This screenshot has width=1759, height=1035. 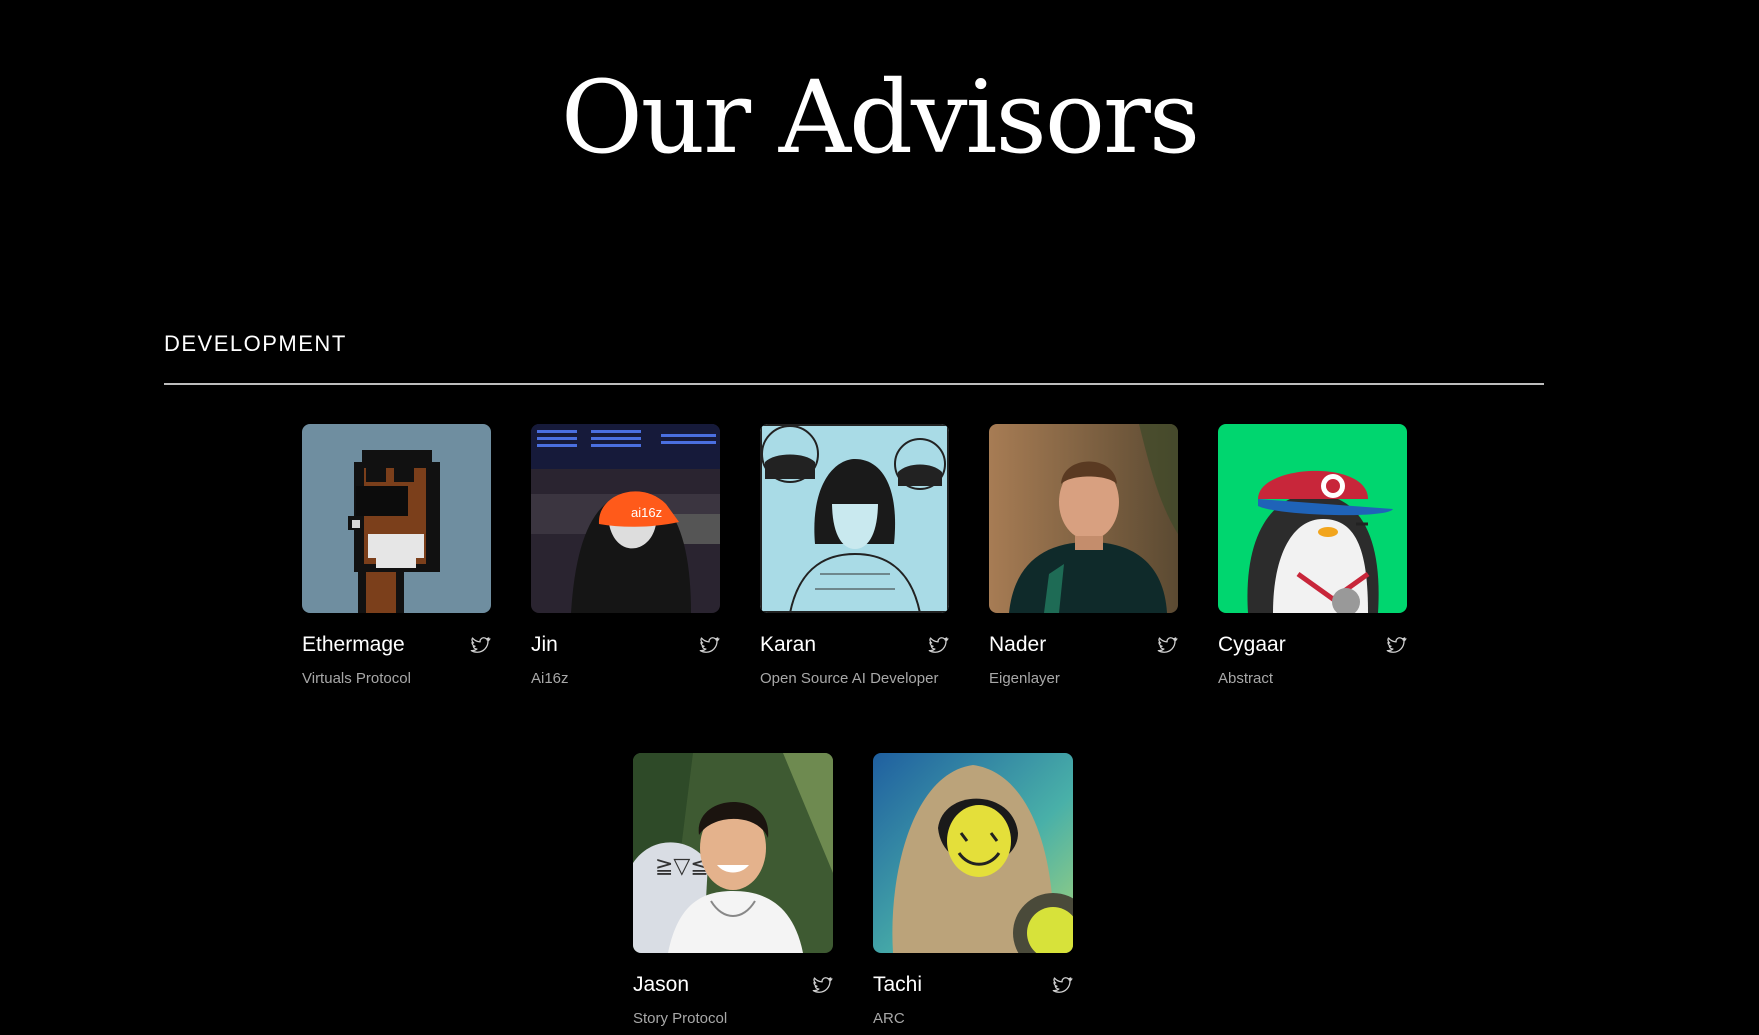 I want to click on advisor-card: ai16z Jin Ai16z, so click(x=625, y=557).